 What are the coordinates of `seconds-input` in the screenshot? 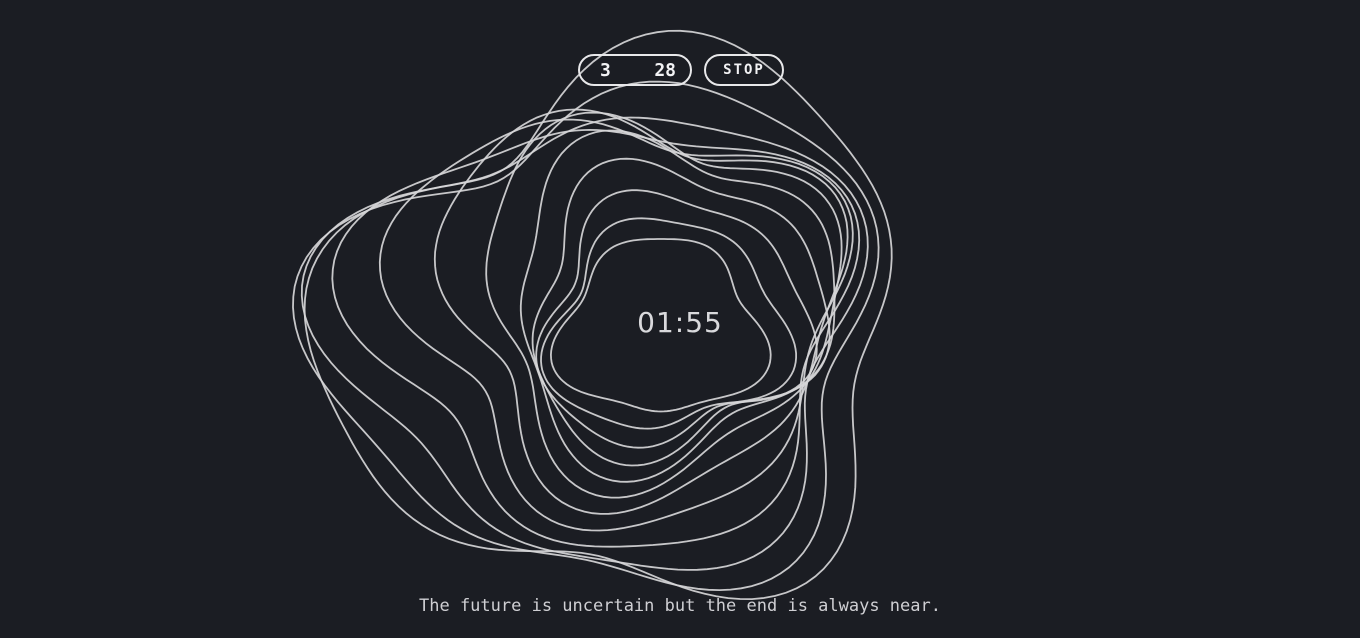 It's located at (662, 70).